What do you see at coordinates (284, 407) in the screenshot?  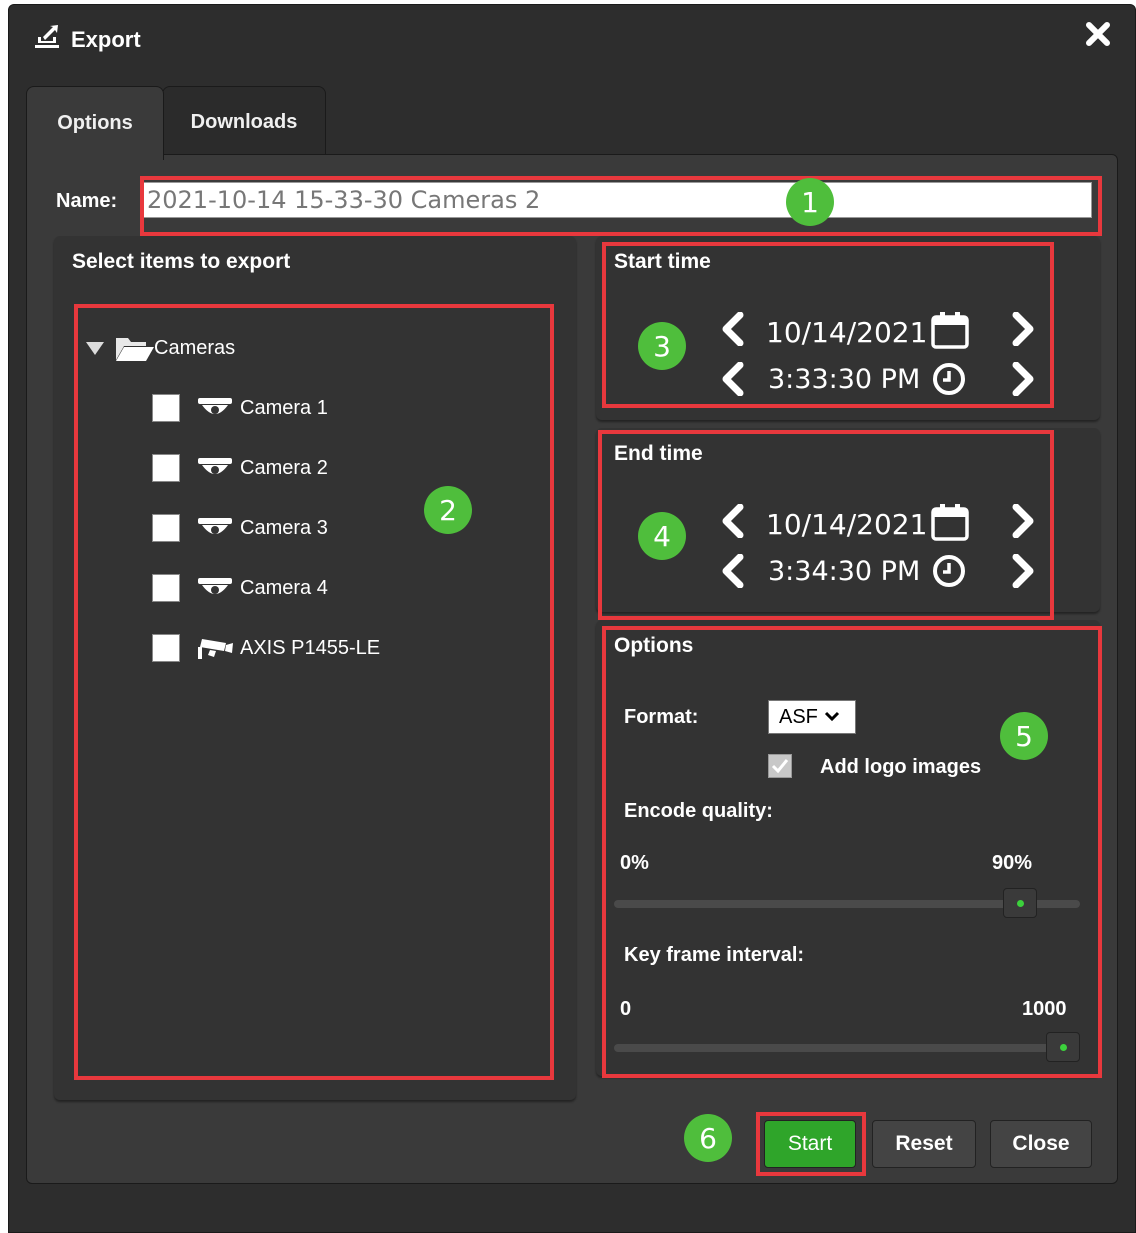 I see `camera-1-label: Camera 1` at bounding box center [284, 407].